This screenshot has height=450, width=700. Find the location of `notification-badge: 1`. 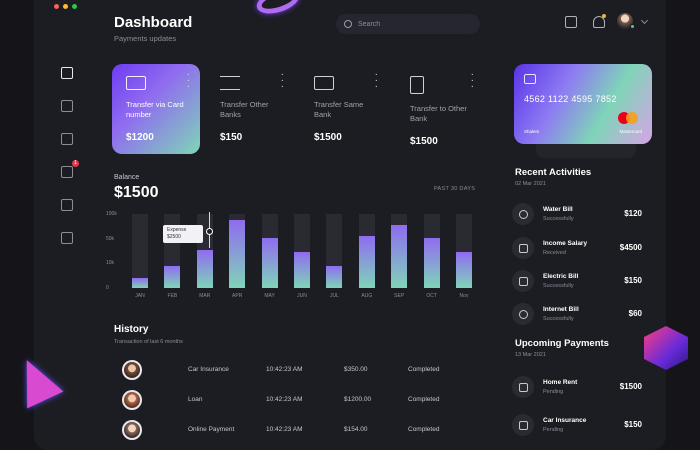

notification-badge: 1 is located at coordinates (75, 163).